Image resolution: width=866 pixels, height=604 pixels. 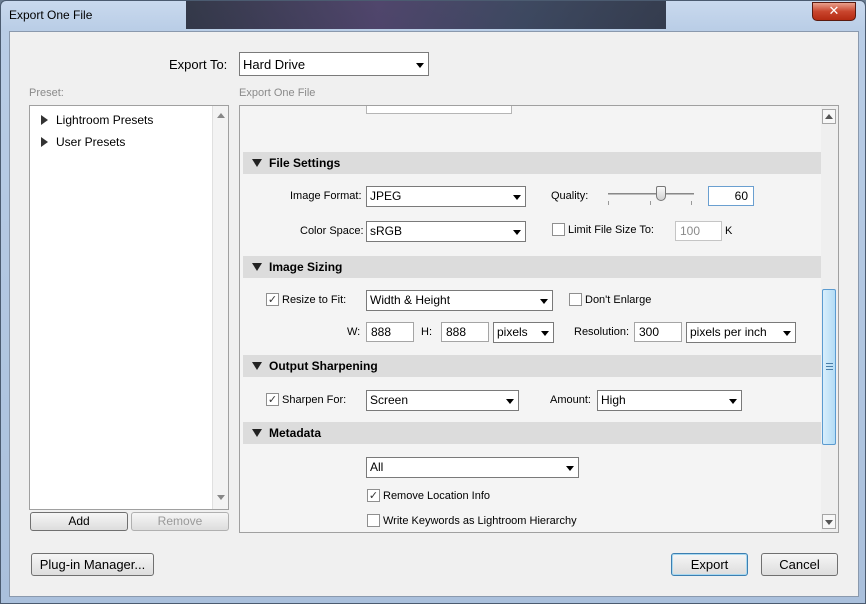 I want to click on cancel-button: Cancel, so click(x=799, y=564).